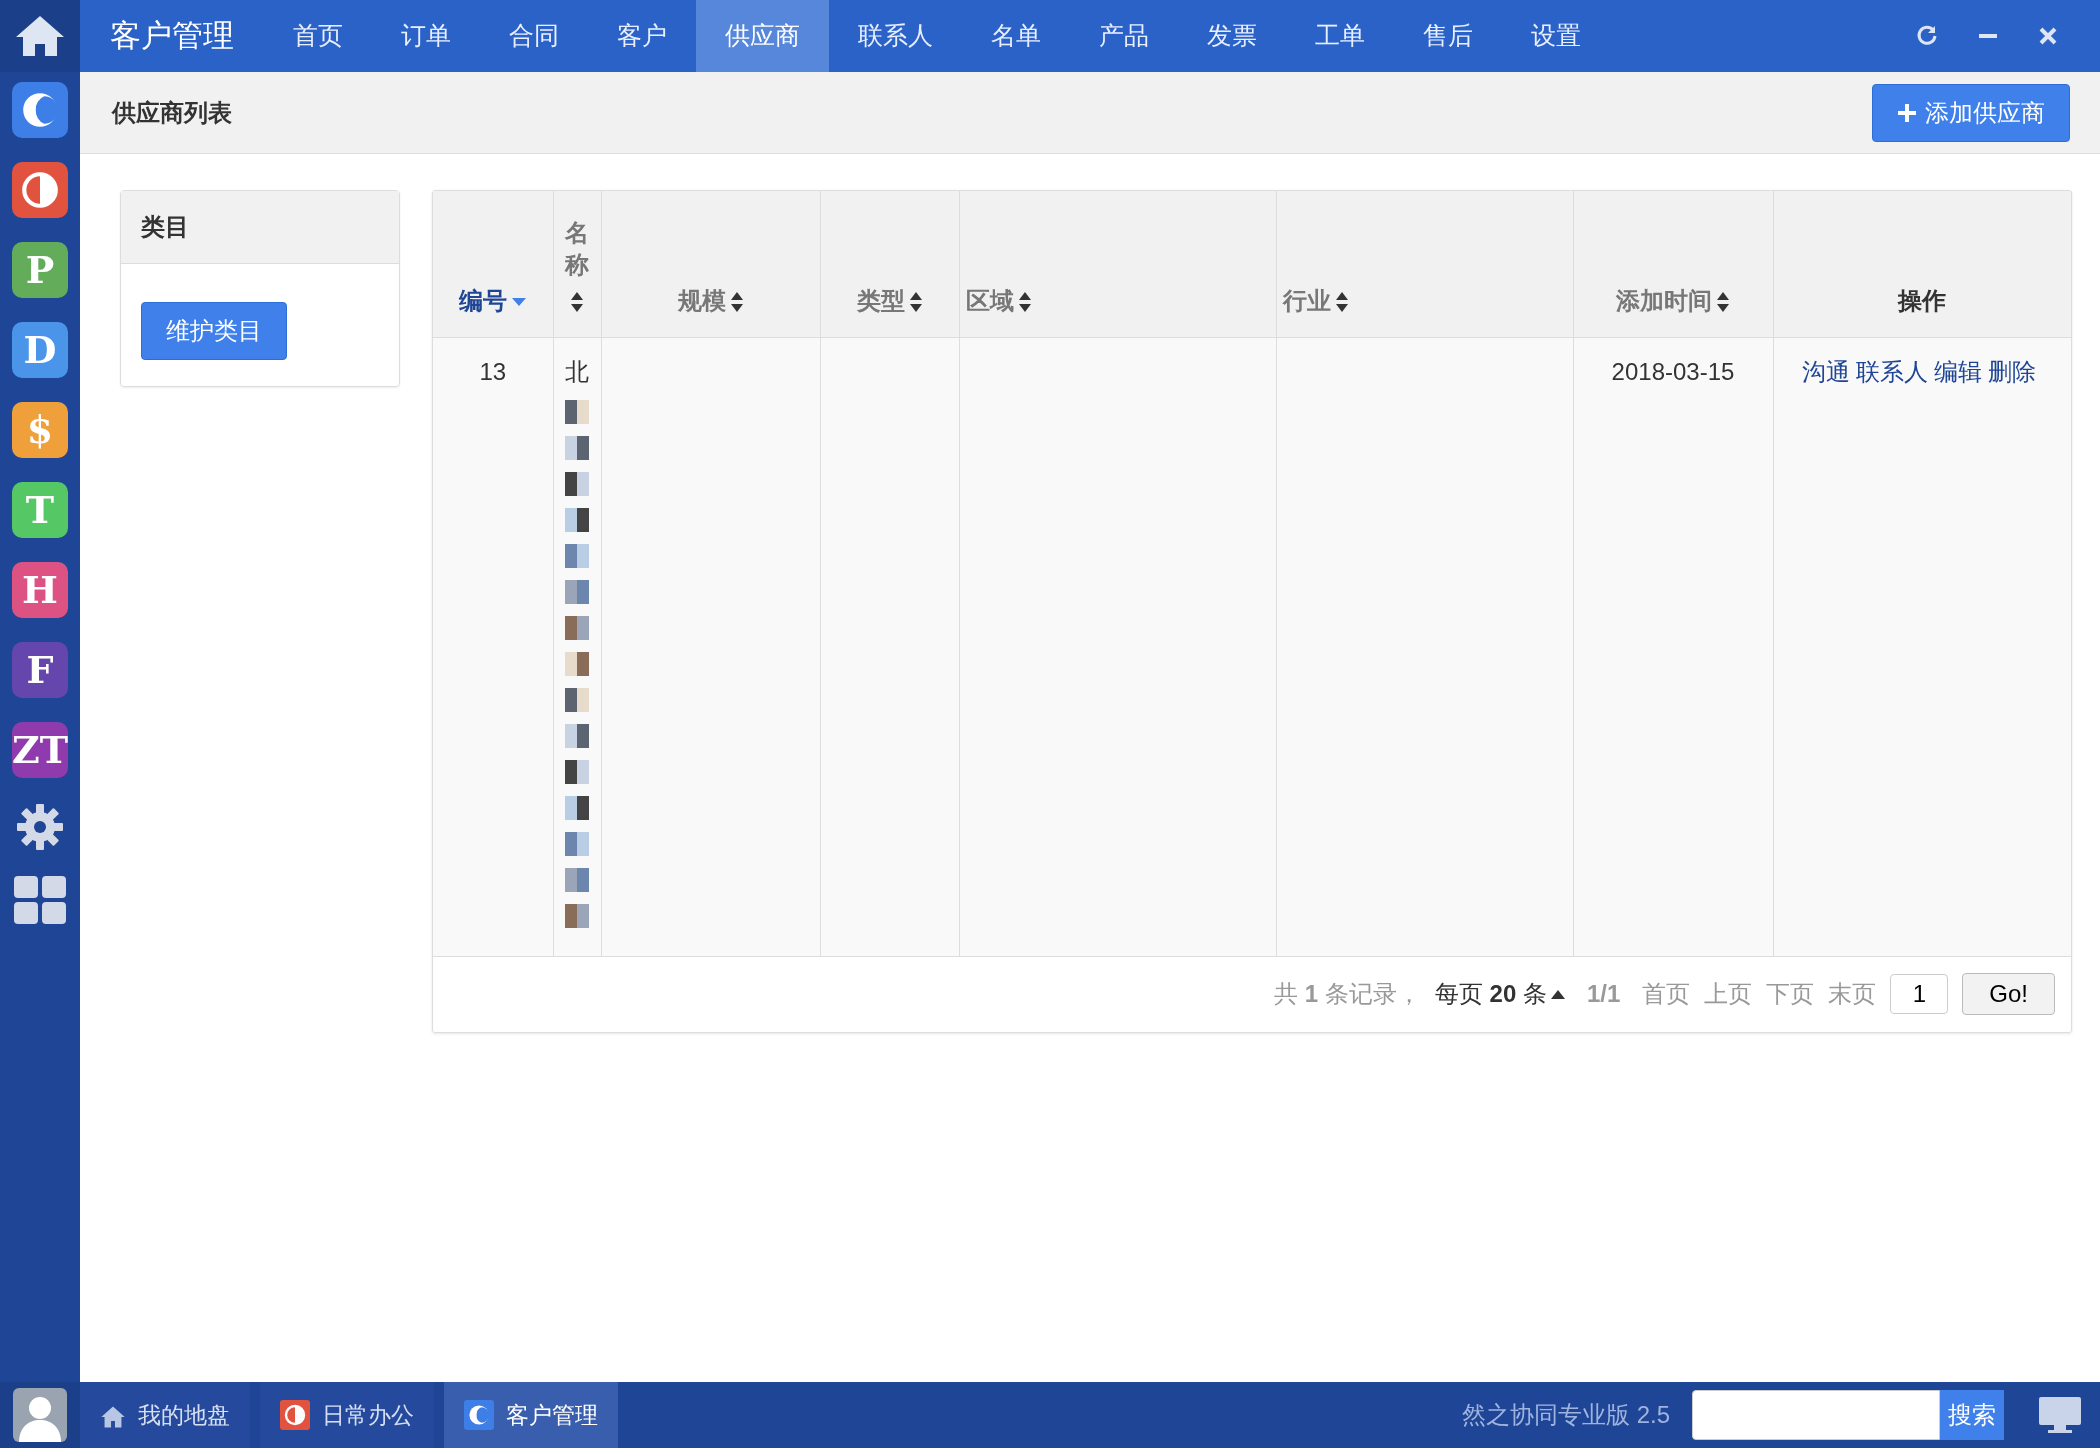  Describe the element at coordinates (534, 36) in the screenshot. I see `nav-tab: 合同` at that location.